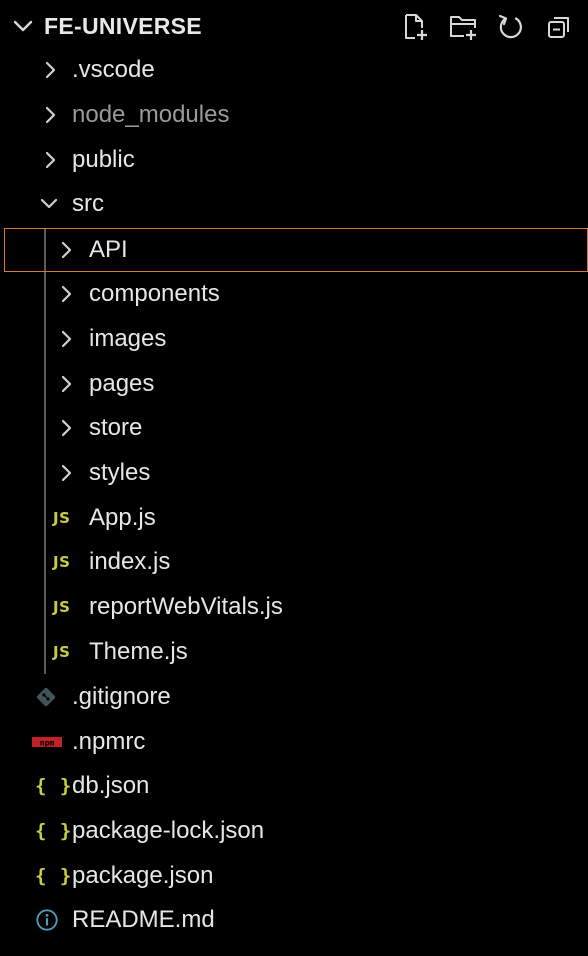  What do you see at coordinates (294, 115) in the screenshot?
I see `tree-folder-node-modules: node_modules` at bounding box center [294, 115].